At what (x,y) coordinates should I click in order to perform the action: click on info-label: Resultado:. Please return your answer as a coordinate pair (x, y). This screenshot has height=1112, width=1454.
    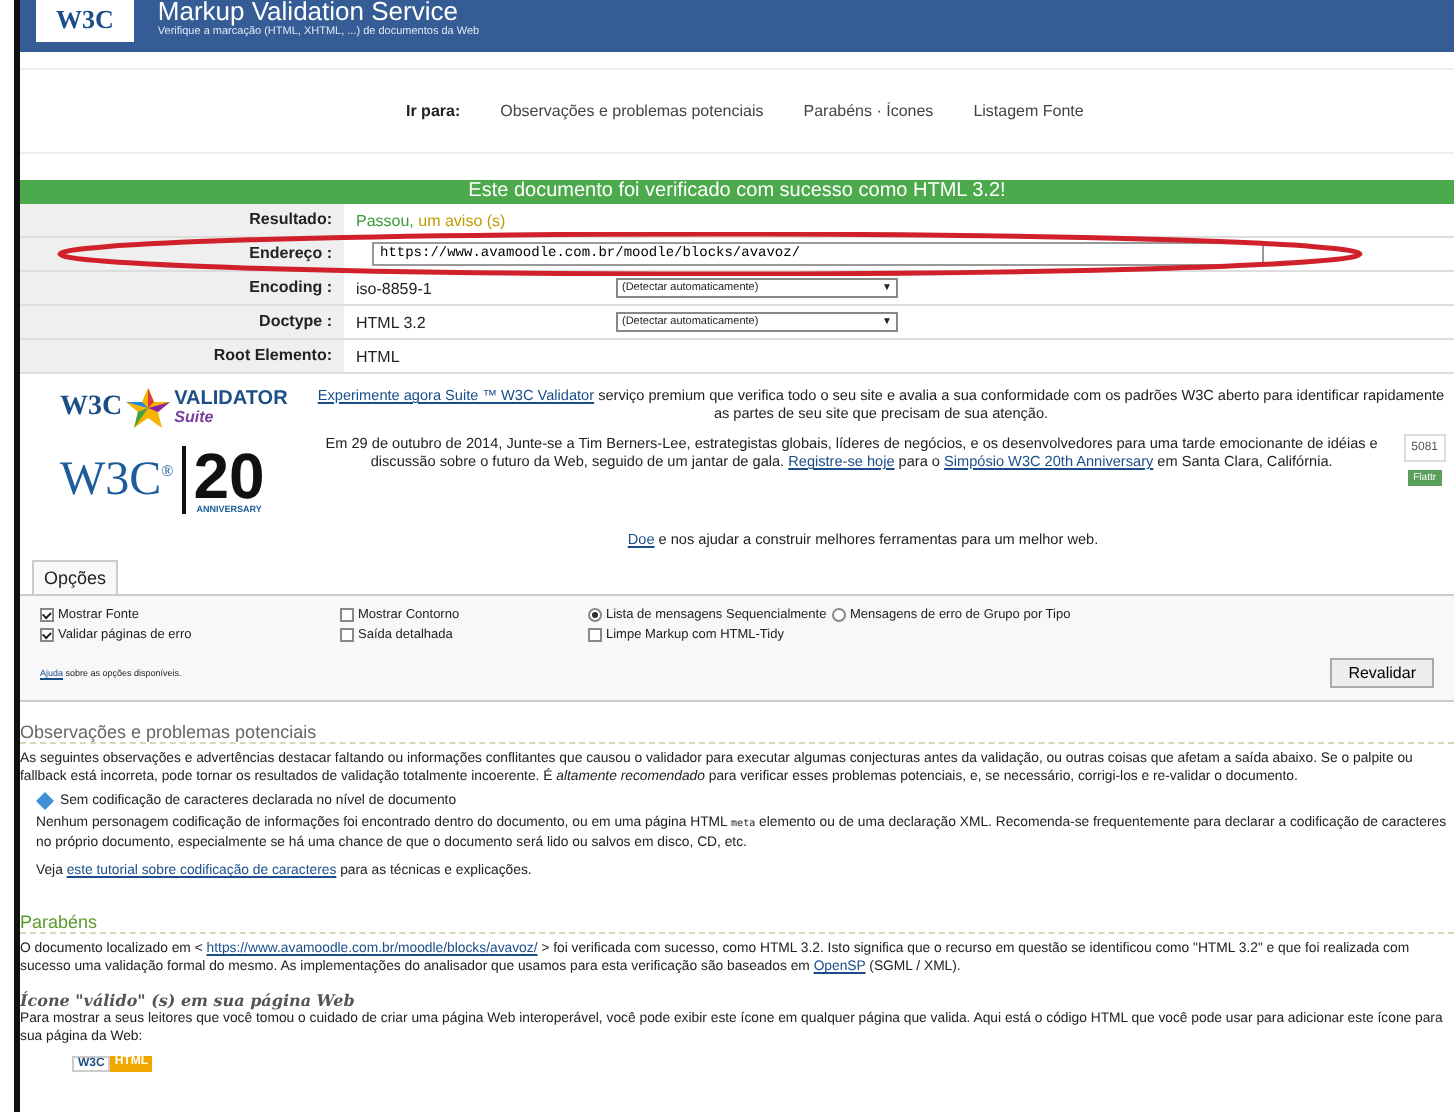
    Looking at the image, I should click on (182, 220).